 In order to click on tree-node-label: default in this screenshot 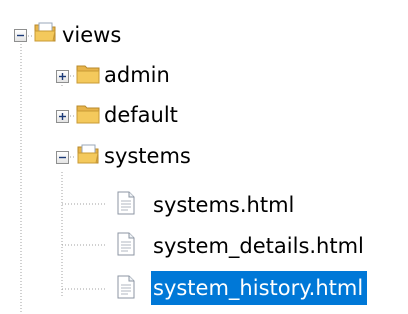, I will do `click(141, 115)`.